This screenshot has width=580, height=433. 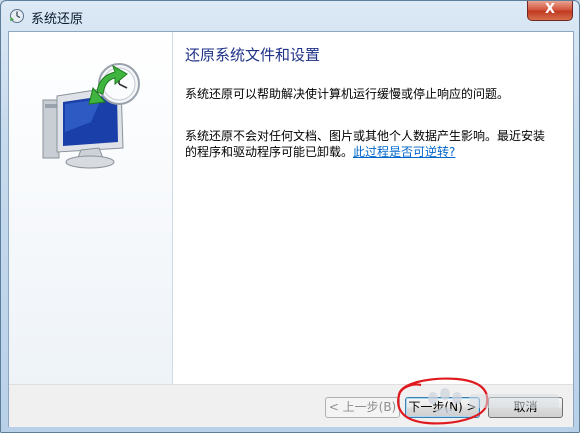 I want to click on cancel-button: 取消, so click(x=525, y=407).